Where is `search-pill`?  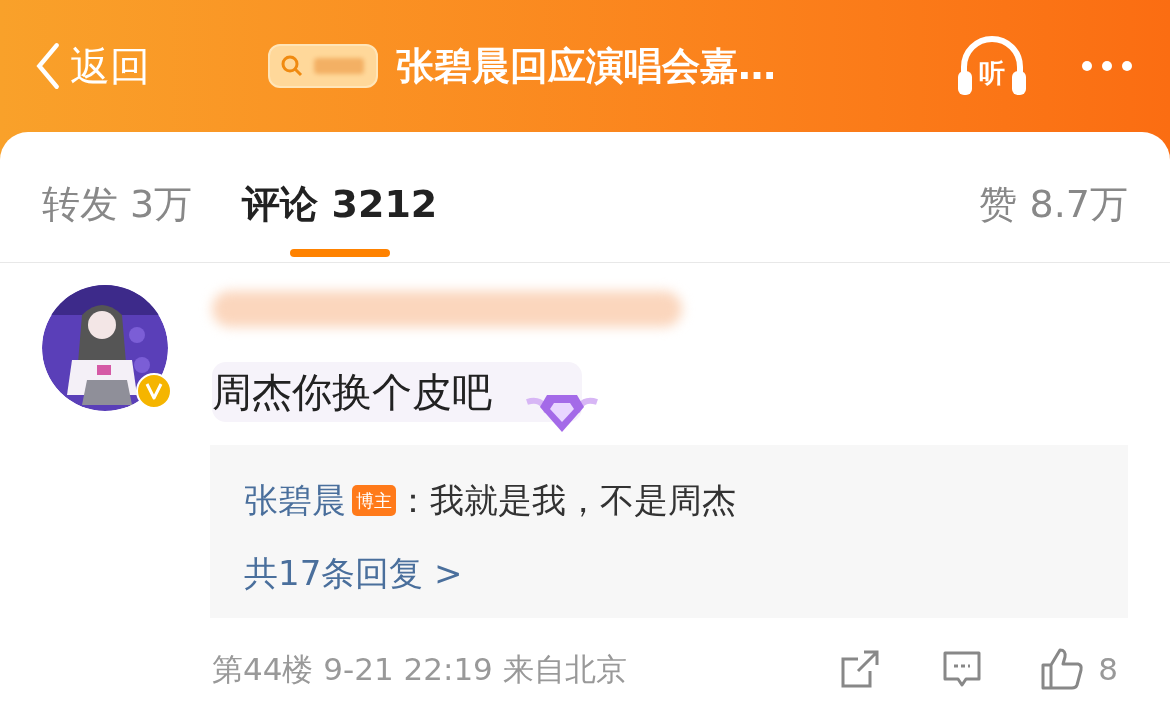
search-pill is located at coordinates (323, 66).